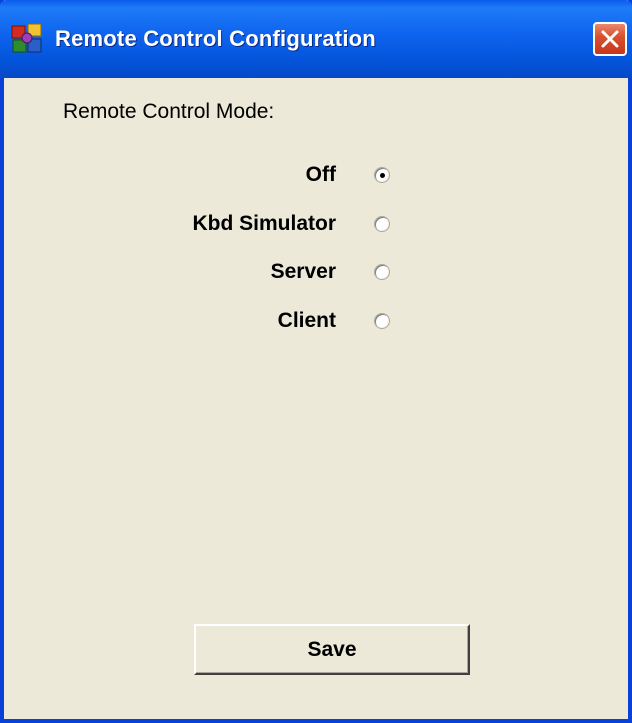 The width and height of the screenshot is (632, 723). I want to click on mode-option-label: Client, so click(306, 320).